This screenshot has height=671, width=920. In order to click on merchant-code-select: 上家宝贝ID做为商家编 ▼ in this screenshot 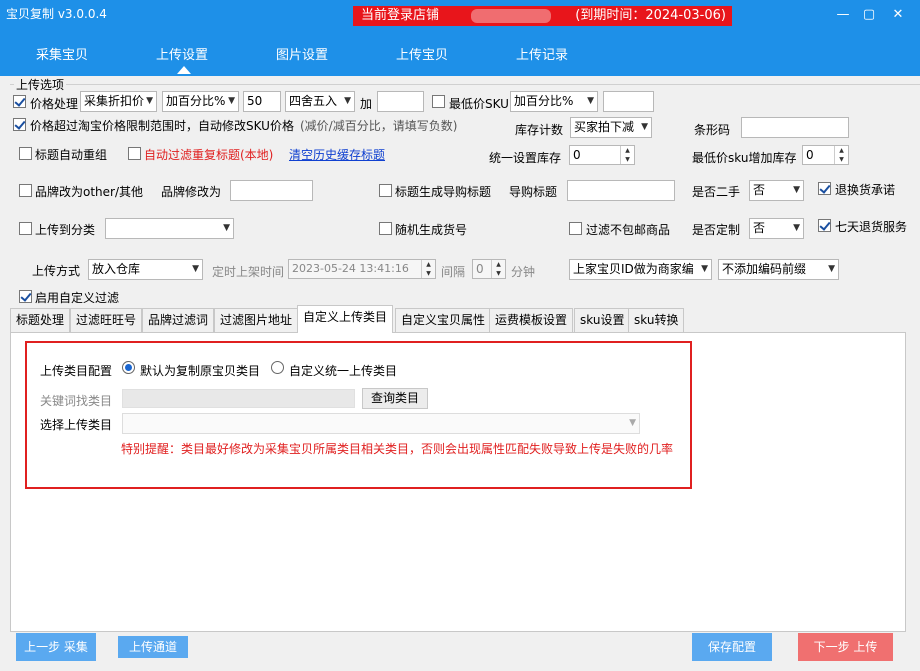, I will do `click(640, 269)`.